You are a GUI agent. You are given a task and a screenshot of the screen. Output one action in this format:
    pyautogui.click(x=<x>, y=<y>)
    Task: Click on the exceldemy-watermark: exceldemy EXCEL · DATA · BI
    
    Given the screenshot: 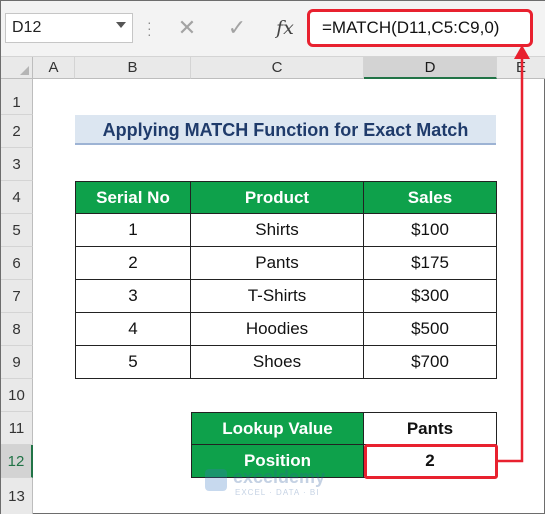 What is the action you would take?
    pyautogui.click(x=280, y=483)
    